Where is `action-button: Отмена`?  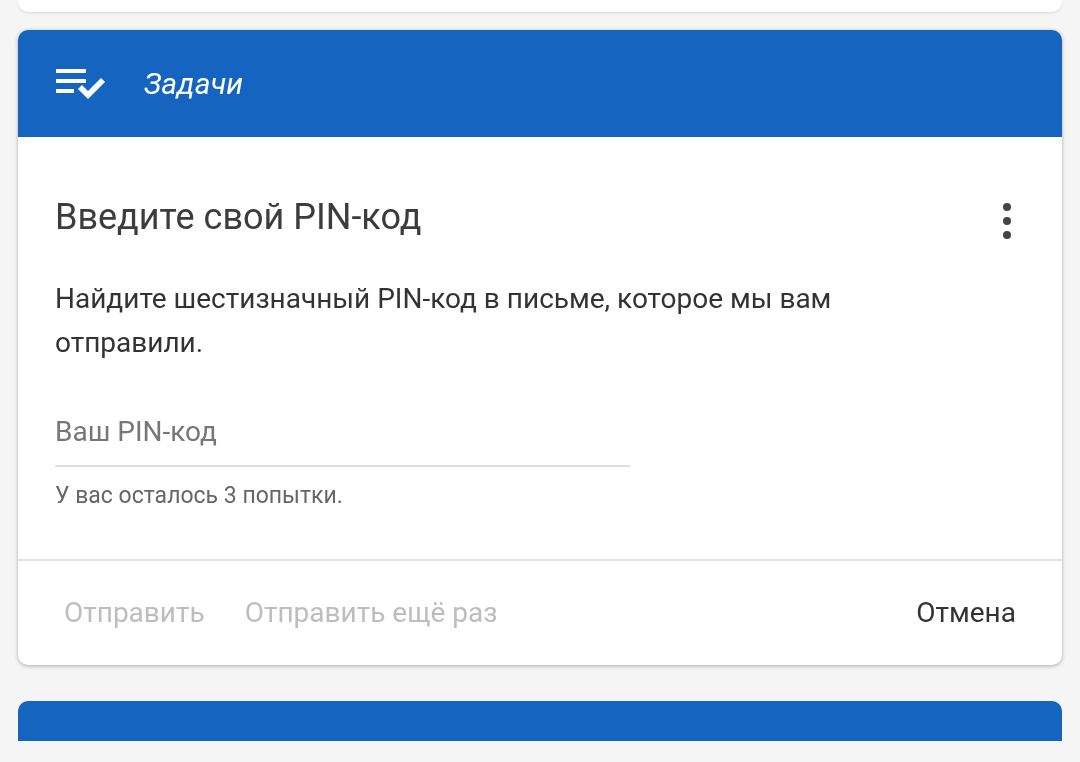
action-button: Отмена is located at coordinates (966, 612).